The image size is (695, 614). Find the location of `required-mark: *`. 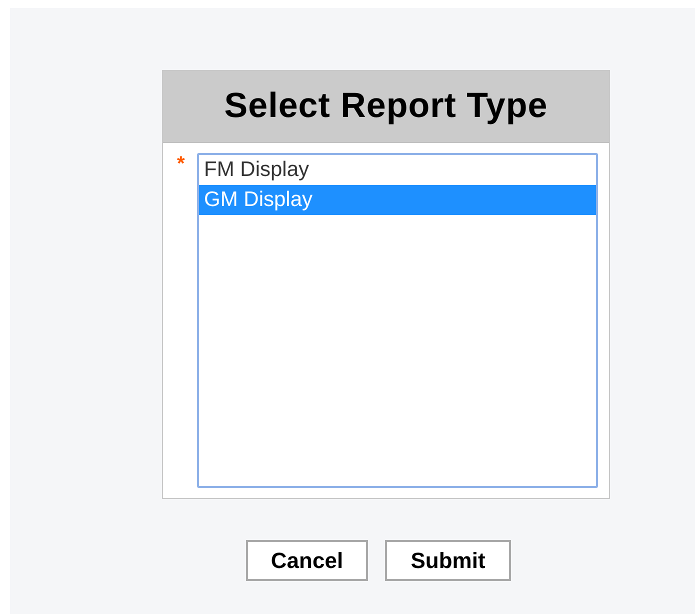

required-mark: * is located at coordinates (181, 165).